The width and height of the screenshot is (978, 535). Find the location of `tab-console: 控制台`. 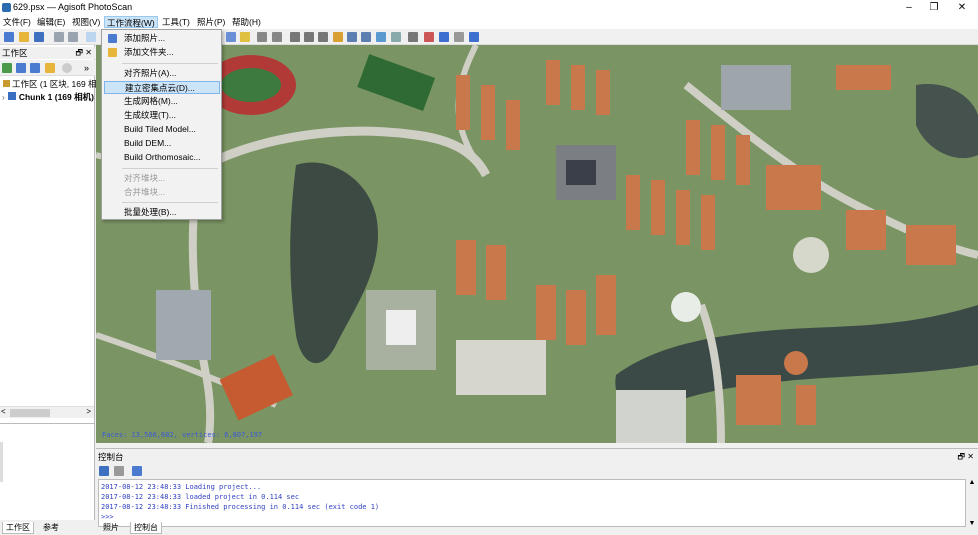

tab-console: 控制台 is located at coordinates (146, 528).